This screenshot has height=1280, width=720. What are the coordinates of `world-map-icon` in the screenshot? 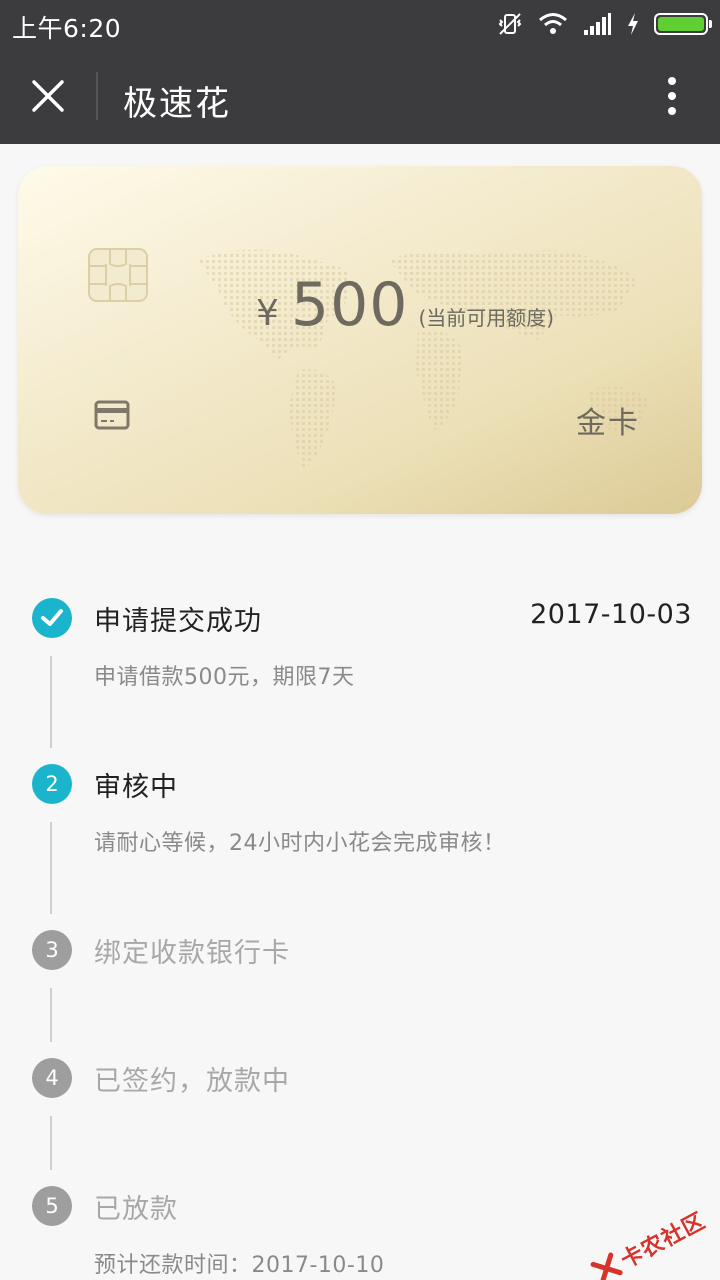 It's located at (423, 359).